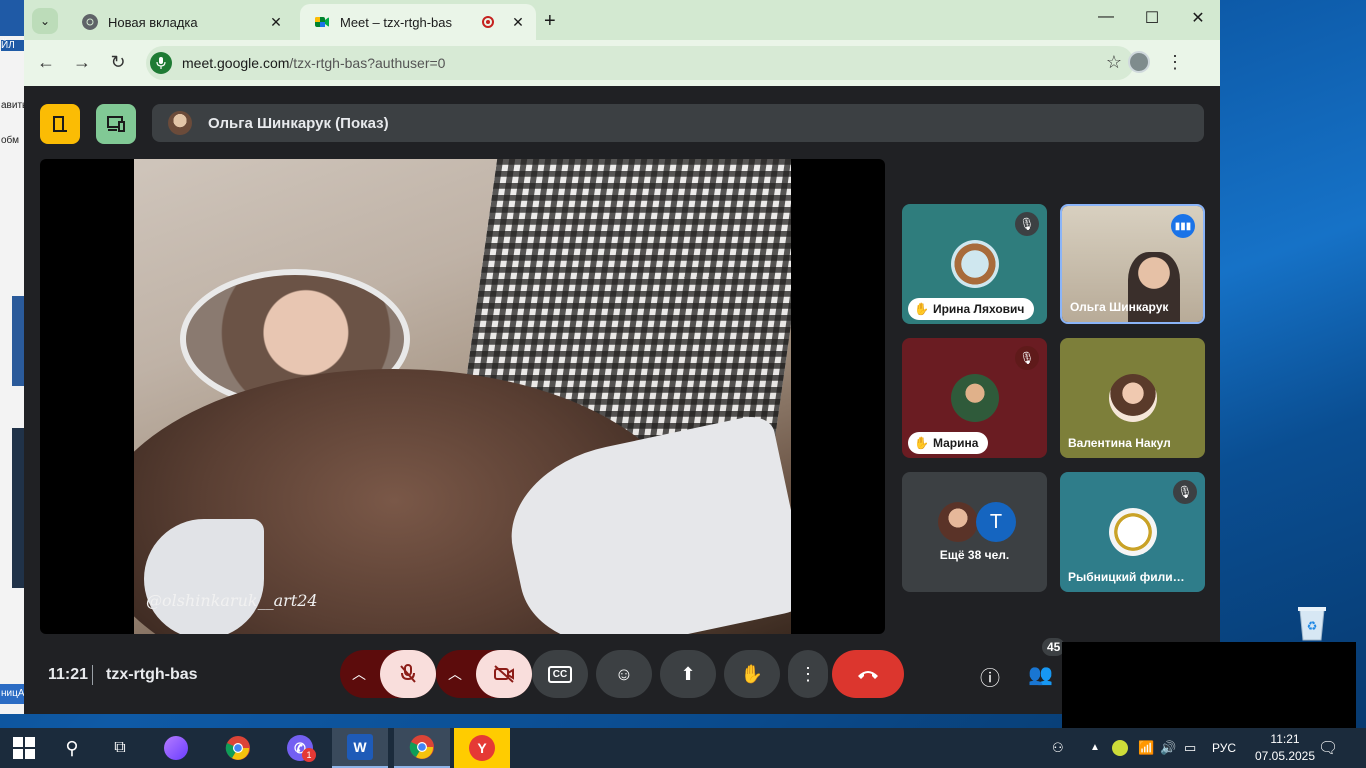  I want to click on companion-mode-button, so click(60, 124).